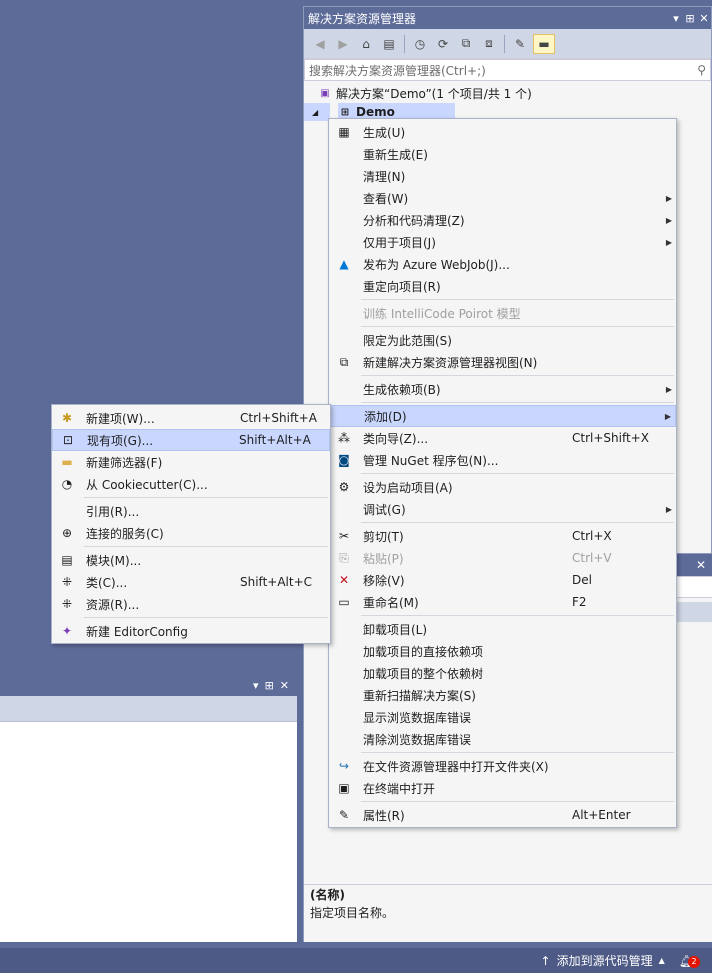  Describe the element at coordinates (191, 631) in the screenshot. I see `submenu-item-editorconfig: ✦ 新建 EditorConfig` at that location.